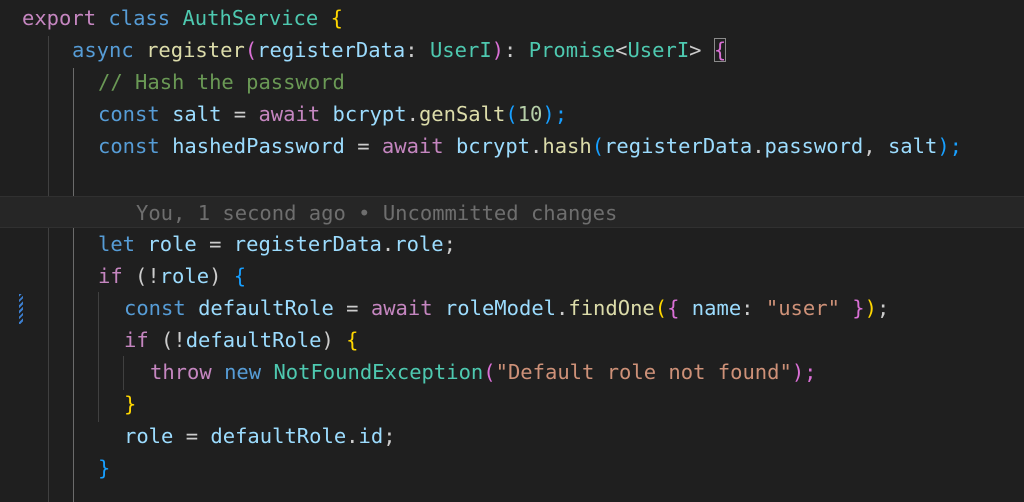  Describe the element at coordinates (377, 213) in the screenshot. I see `git-blame-annotation: You, 1 second ago • Uncommitted changes` at that location.